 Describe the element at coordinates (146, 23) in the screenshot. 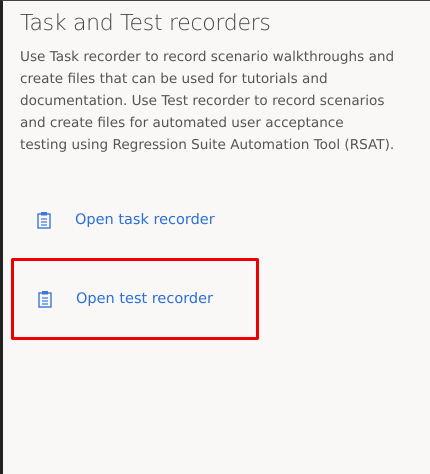

I see `panel-title: Task and Test recorders` at that location.